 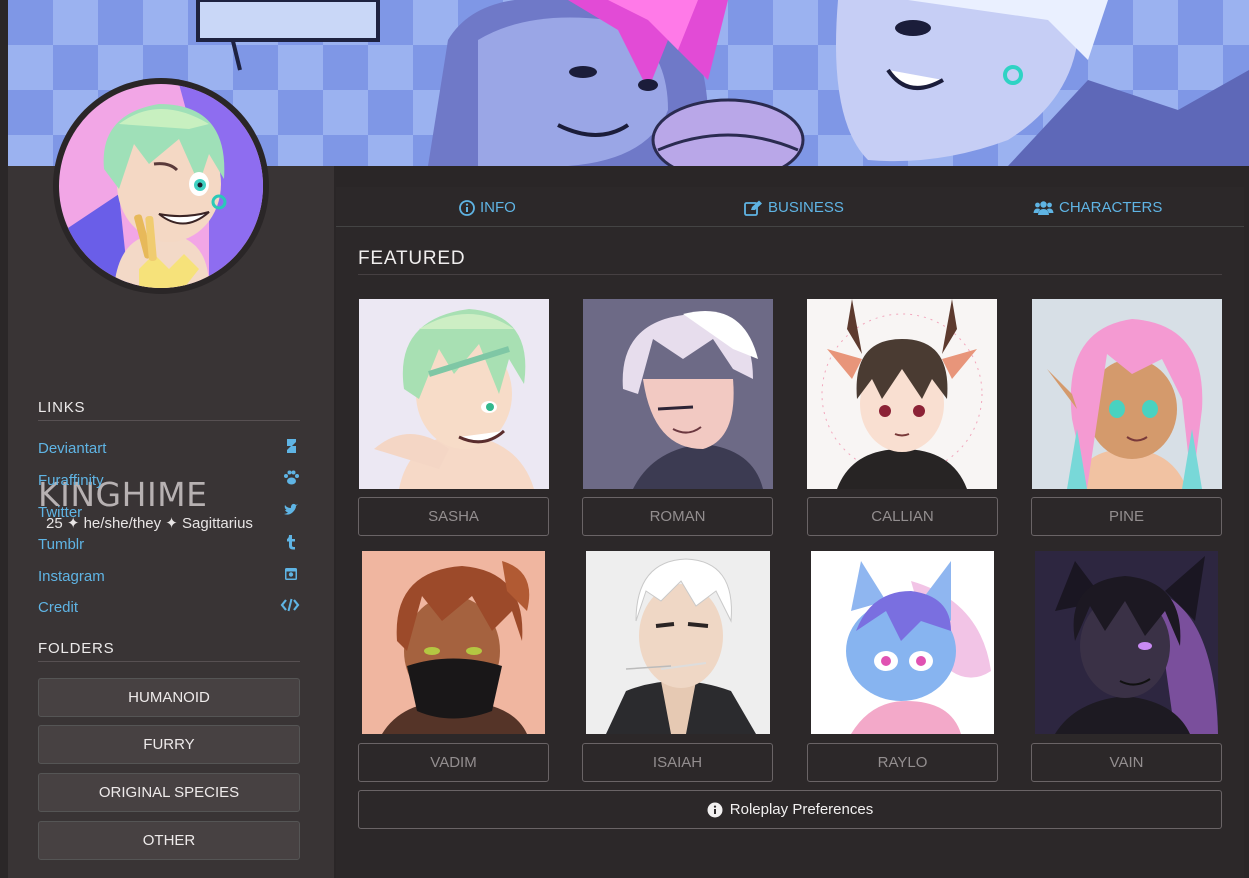 I want to click on folder-original-species-button: ORIGINAL SPECIES, so click(x=169, y=792).